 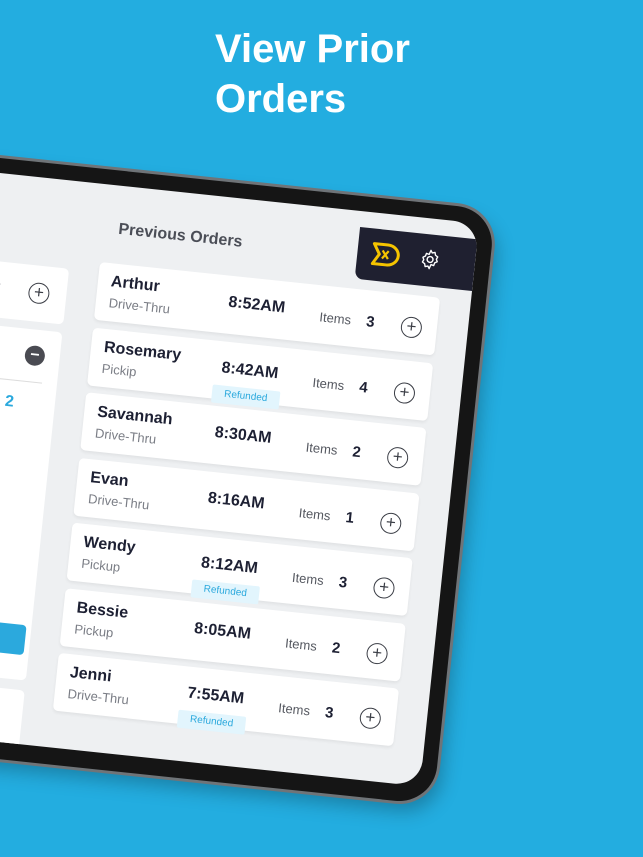 What do you see at coordinates (236, 500) in the screenshot?
I see `order-time: 8:16AM` at bounding box center [236, 500].